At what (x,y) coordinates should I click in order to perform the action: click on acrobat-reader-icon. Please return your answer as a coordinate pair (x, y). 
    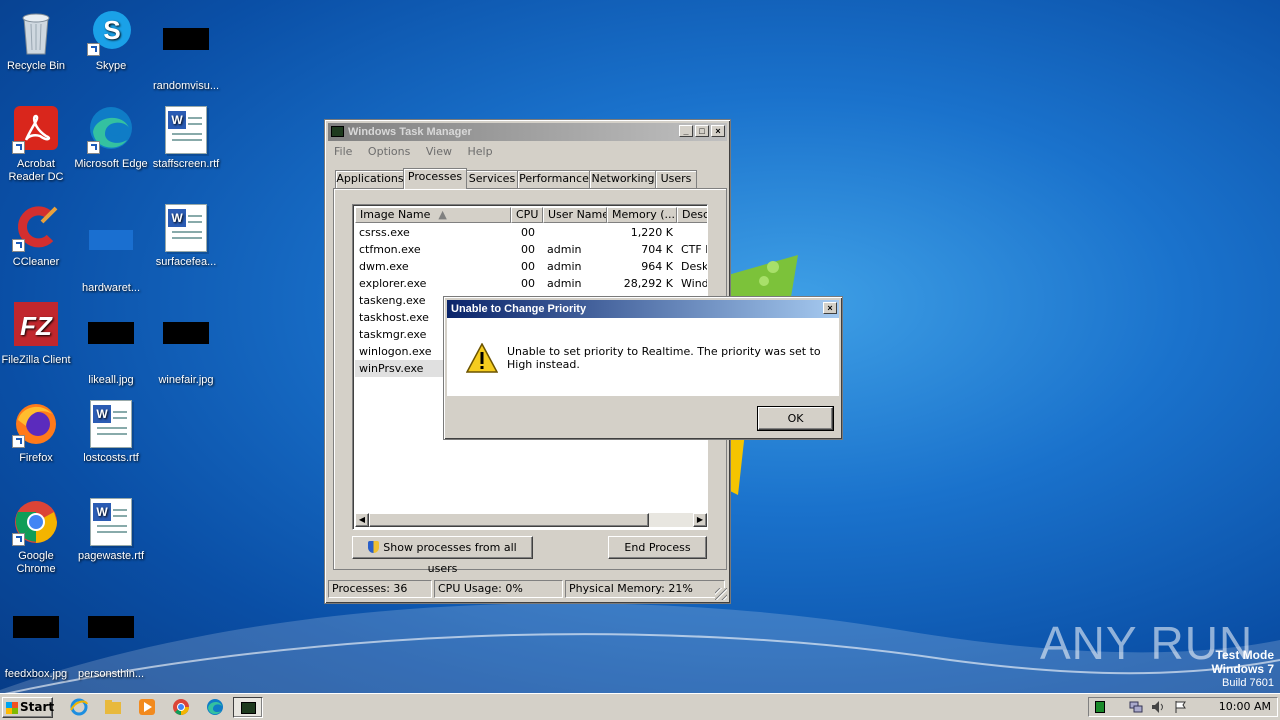
    Looking at the image, I should click on (36, 130).